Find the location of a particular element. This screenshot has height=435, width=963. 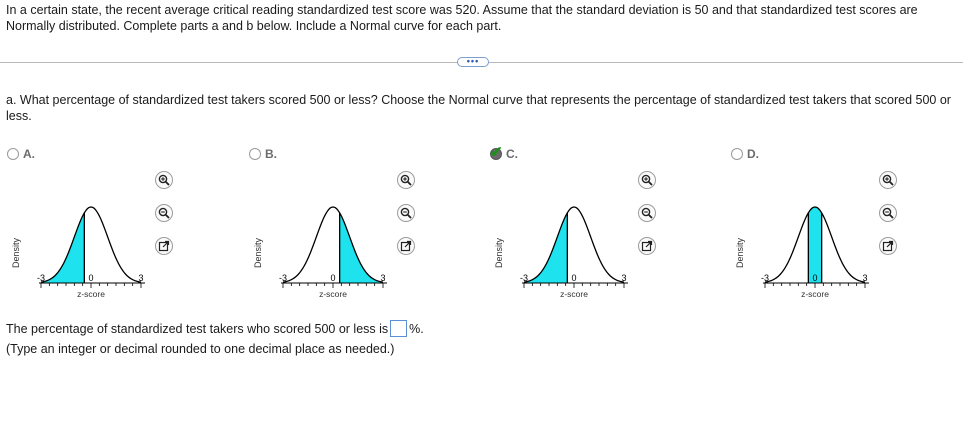

correct-check-icon: ✔ is located at coordinates (496, 152).